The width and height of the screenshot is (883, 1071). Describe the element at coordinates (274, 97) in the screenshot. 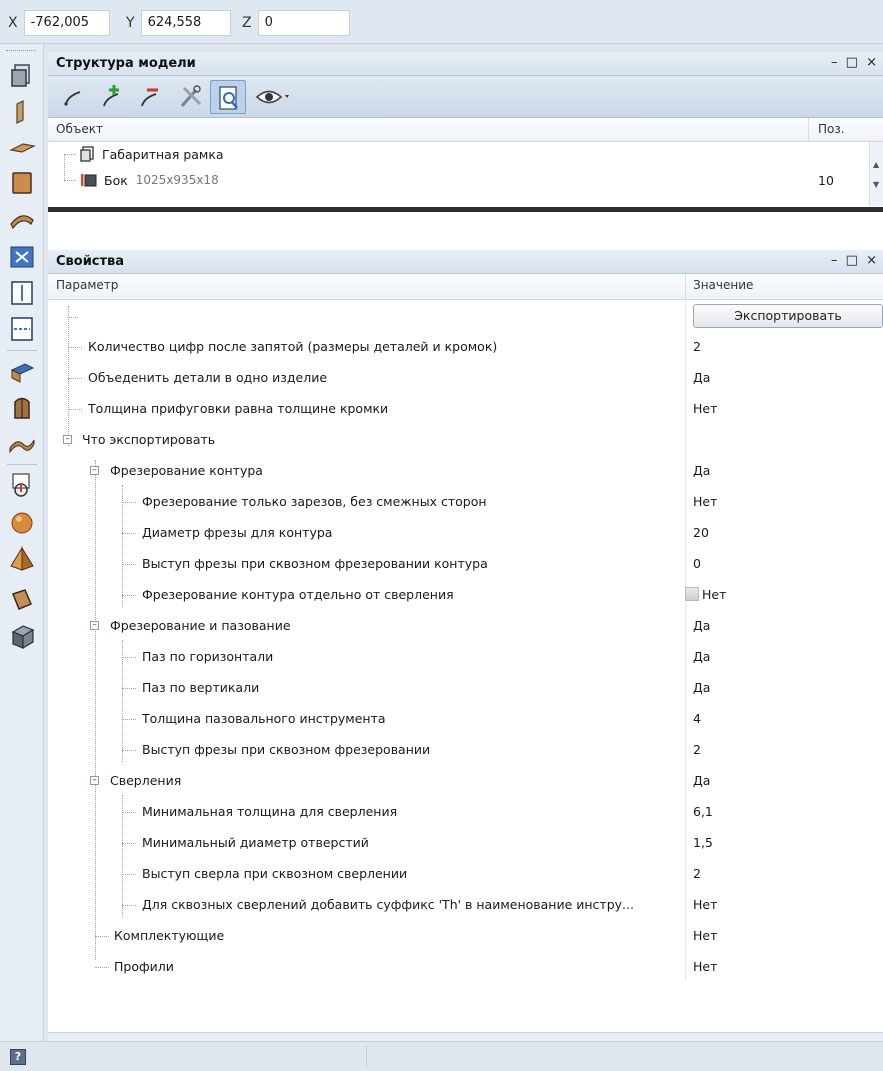

I see `visibility-dropdown-icon` at that location.